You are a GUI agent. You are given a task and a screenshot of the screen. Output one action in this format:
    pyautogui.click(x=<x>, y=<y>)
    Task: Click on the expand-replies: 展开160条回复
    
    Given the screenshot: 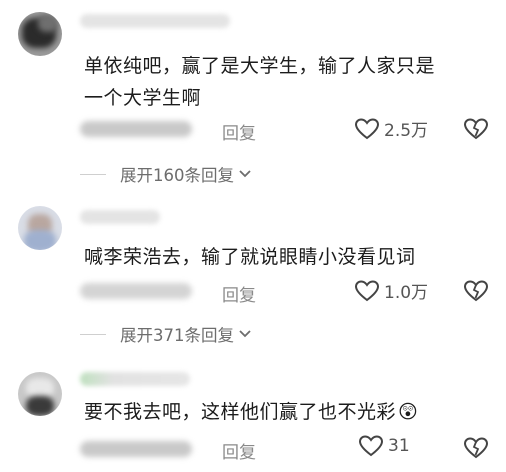 What is the action you would take?
    pyautogui.click(x=166, y=174)
    